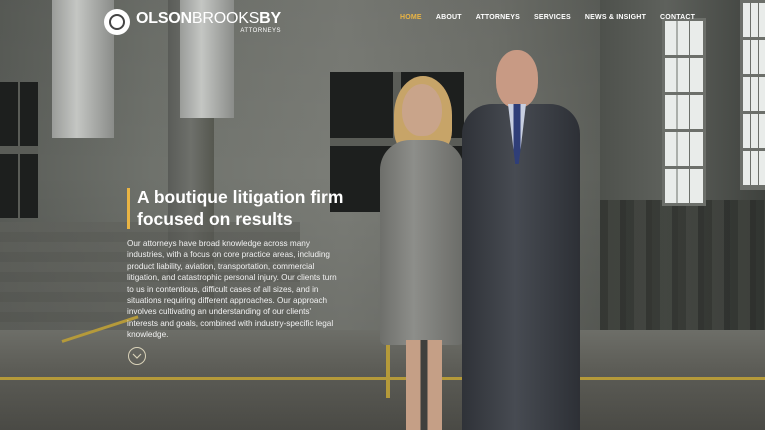  I want to click on brand-subtitle: ATTORNEYS, so click(260, 30).